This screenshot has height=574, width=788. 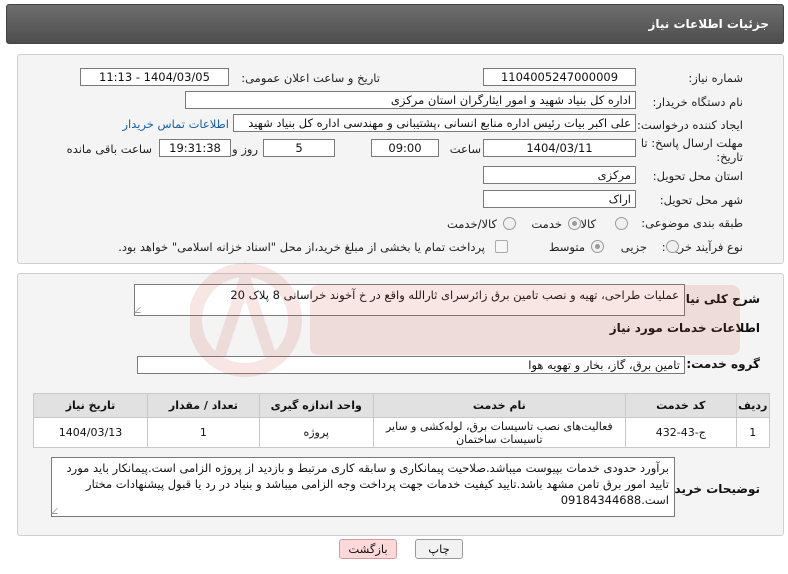 What do you see at coordinates (692, 223) in the screenshot?
I see `category-label: طبقه بندی موضوعی:` at bounding box center [692, 223].